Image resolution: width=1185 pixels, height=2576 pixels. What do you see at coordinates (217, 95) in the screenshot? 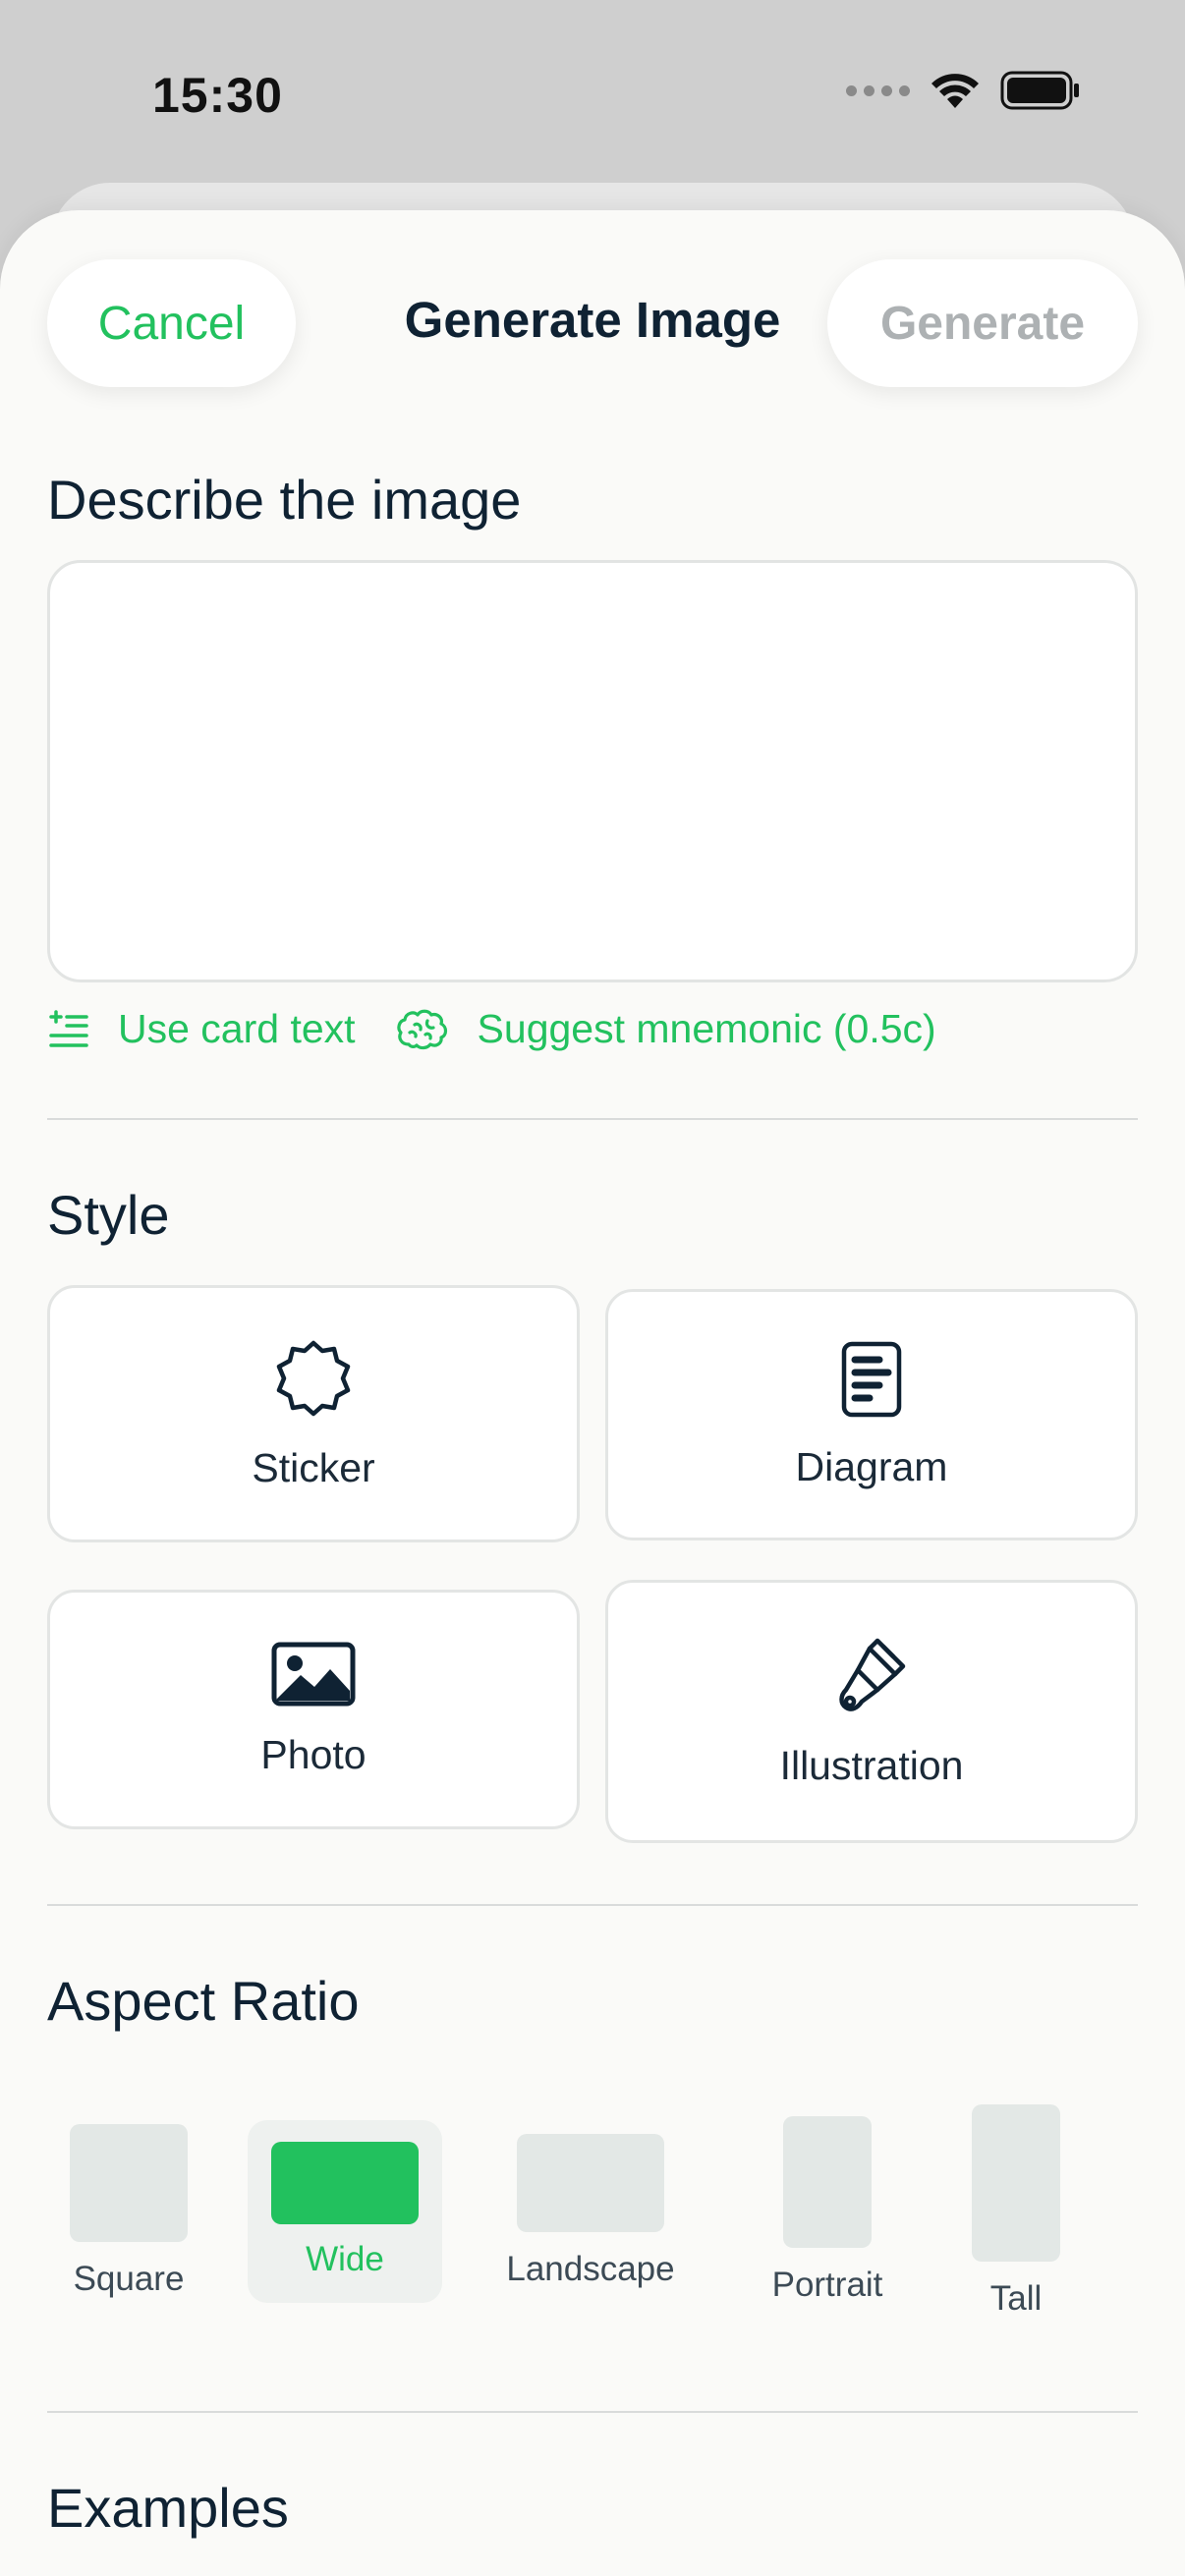
I see `status-time: 15:30` at bounding box center [217, 95].